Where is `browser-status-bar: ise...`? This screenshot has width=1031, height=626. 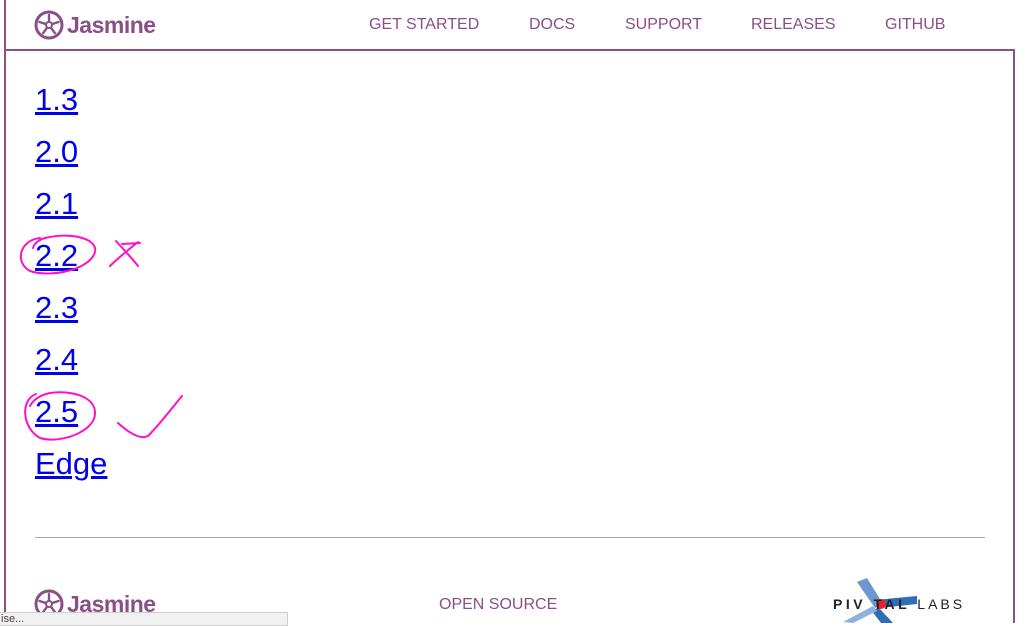 browser-status-bar: ise... is located at coordinates (144, 619).